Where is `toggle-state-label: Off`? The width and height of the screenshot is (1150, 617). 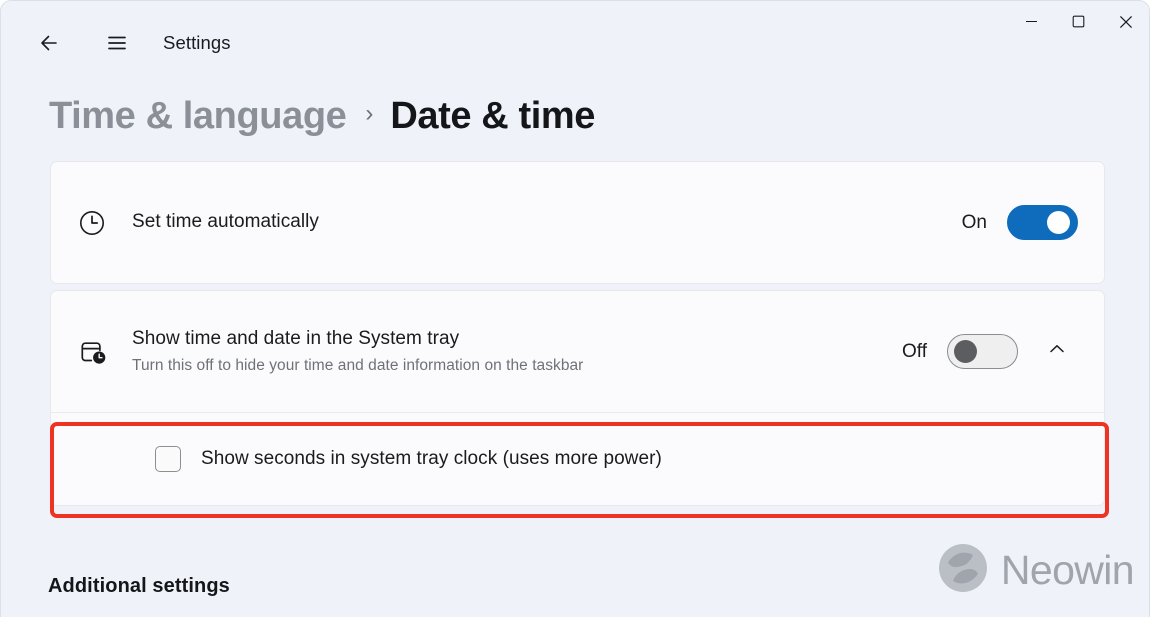
toggle-state-label: Off is located at coordinates (914, 351).